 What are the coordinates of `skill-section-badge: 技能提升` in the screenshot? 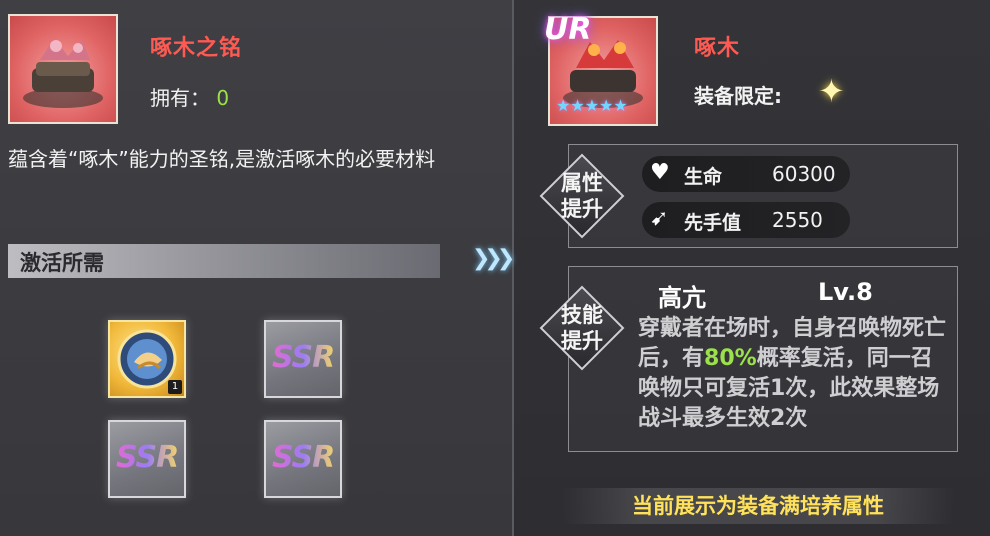 It's located at (582, 328).